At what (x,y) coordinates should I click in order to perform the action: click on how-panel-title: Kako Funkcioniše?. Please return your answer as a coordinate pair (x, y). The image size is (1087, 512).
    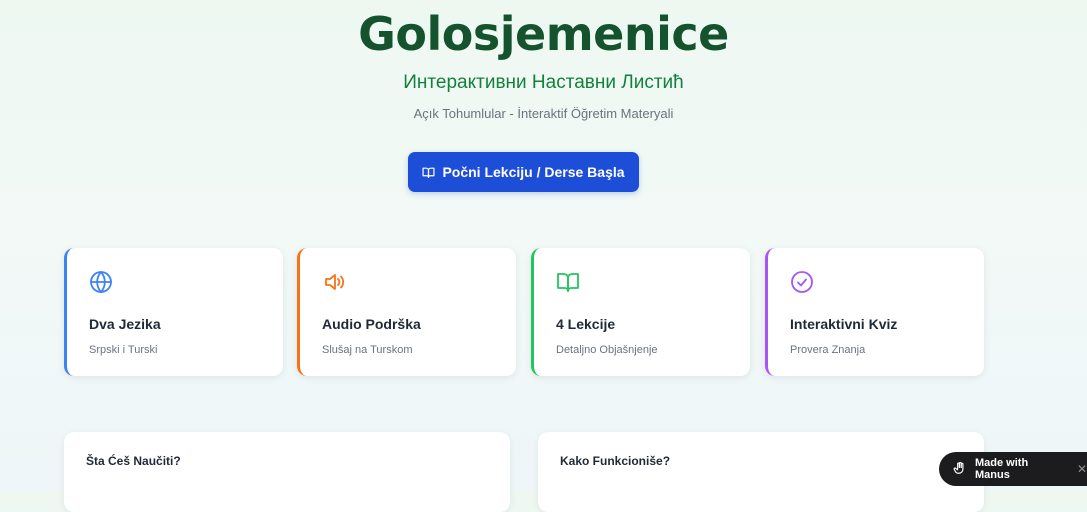
    Looking at the image, I should click on (615, 461).